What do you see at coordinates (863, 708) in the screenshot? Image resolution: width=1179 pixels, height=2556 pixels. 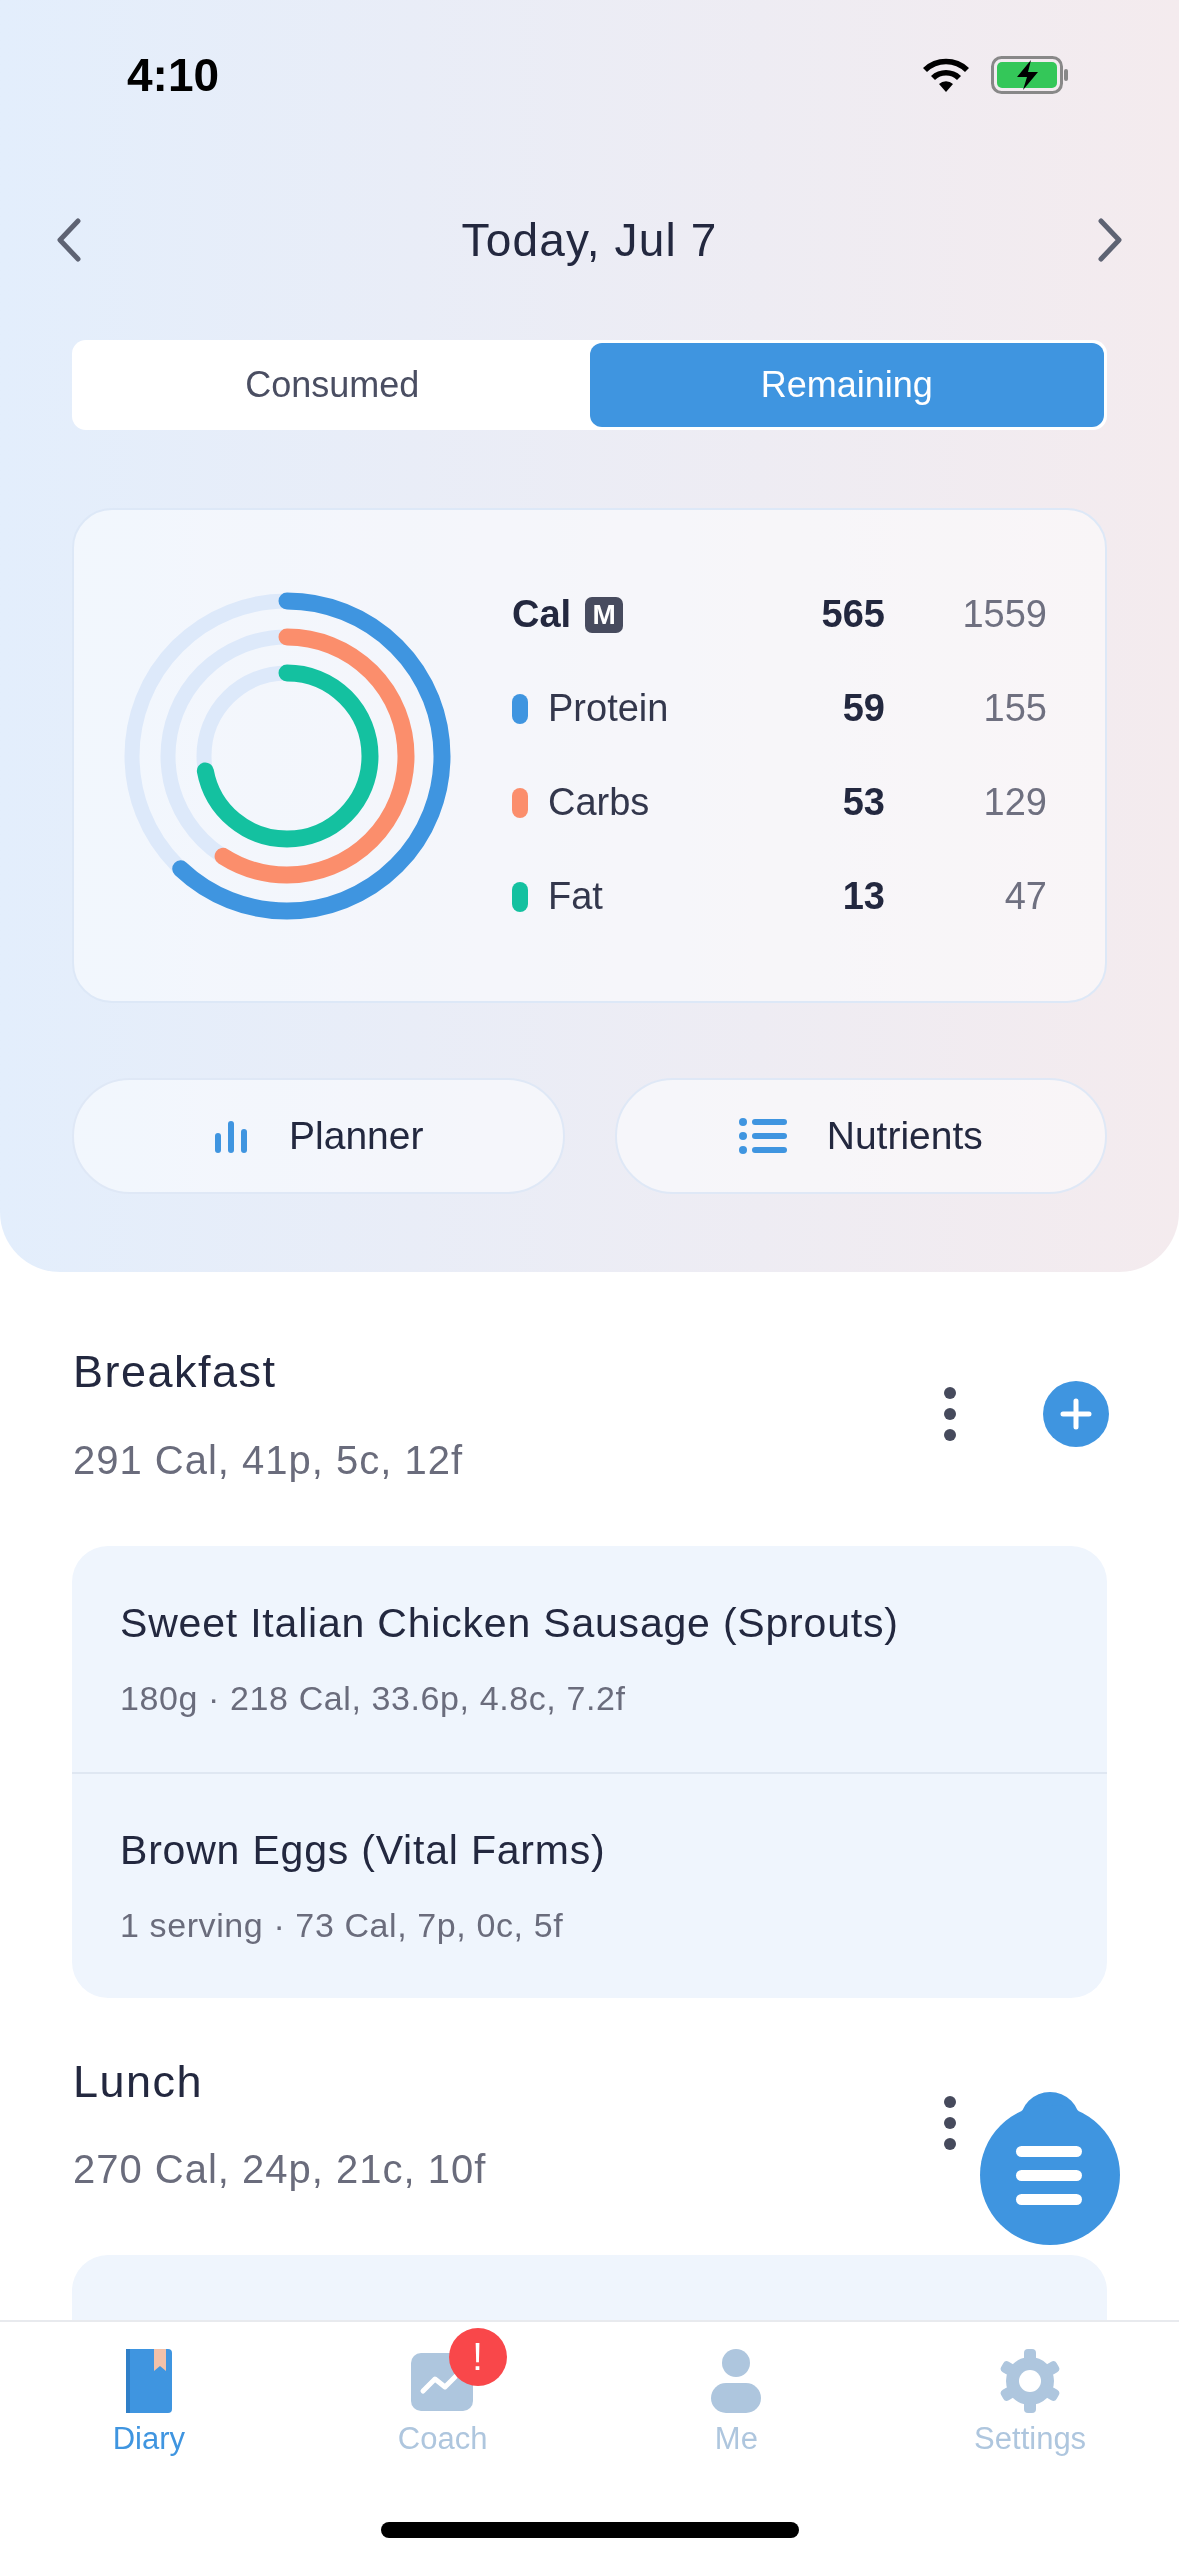 I see `macro-value: 59` at bounding box center [863, 708].